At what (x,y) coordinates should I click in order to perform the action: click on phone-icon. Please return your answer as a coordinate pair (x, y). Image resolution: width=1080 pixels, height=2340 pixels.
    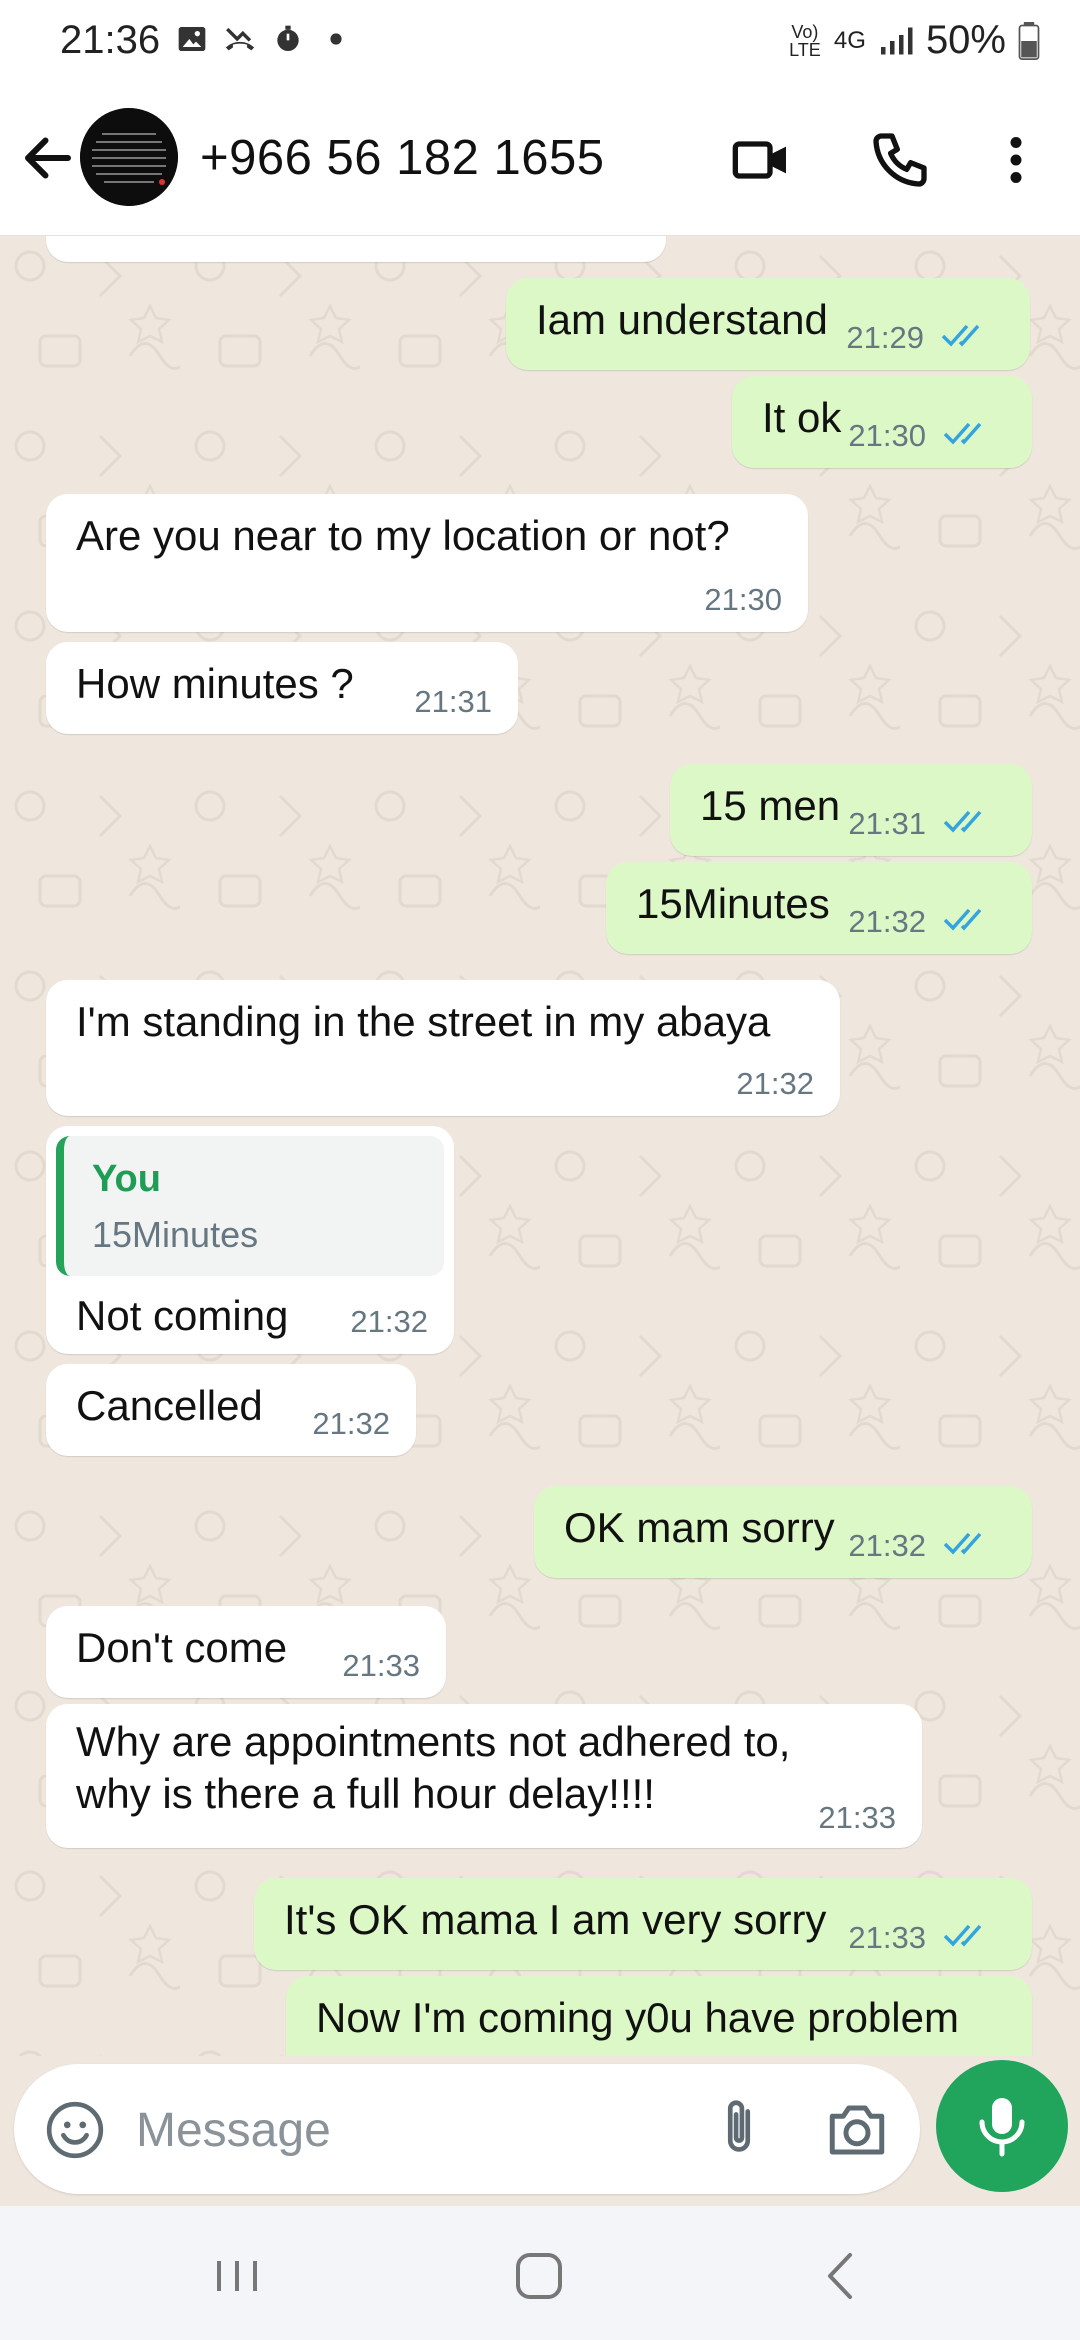
    Looking at the image, I should click on (900, 160).